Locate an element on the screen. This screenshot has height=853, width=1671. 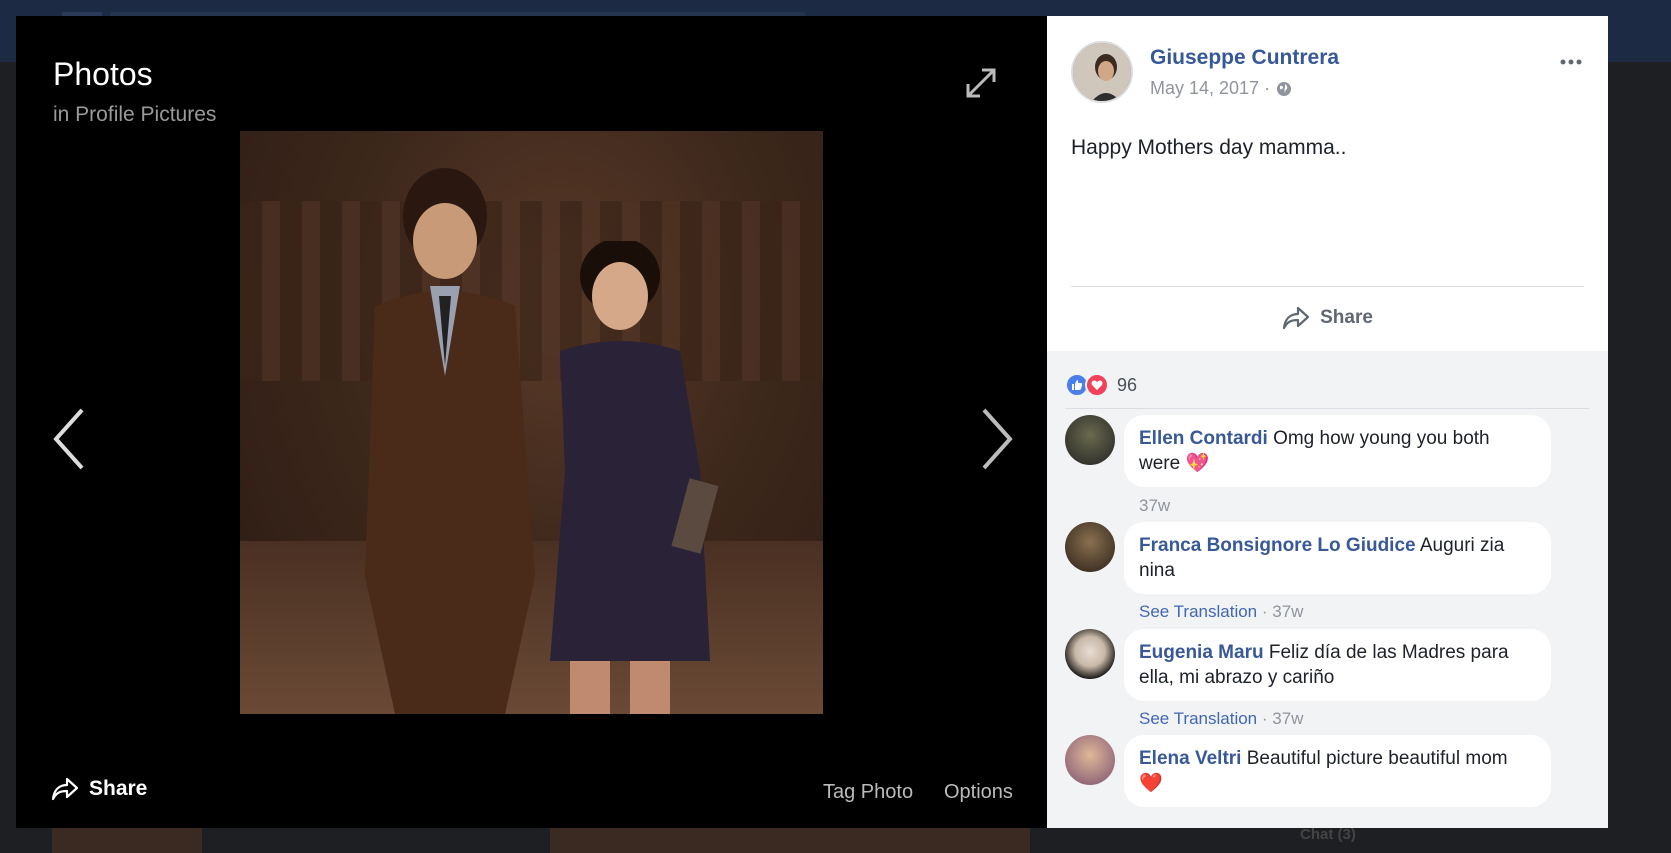
heart-emoji: 💖 is located at coordinates (1197, 464).